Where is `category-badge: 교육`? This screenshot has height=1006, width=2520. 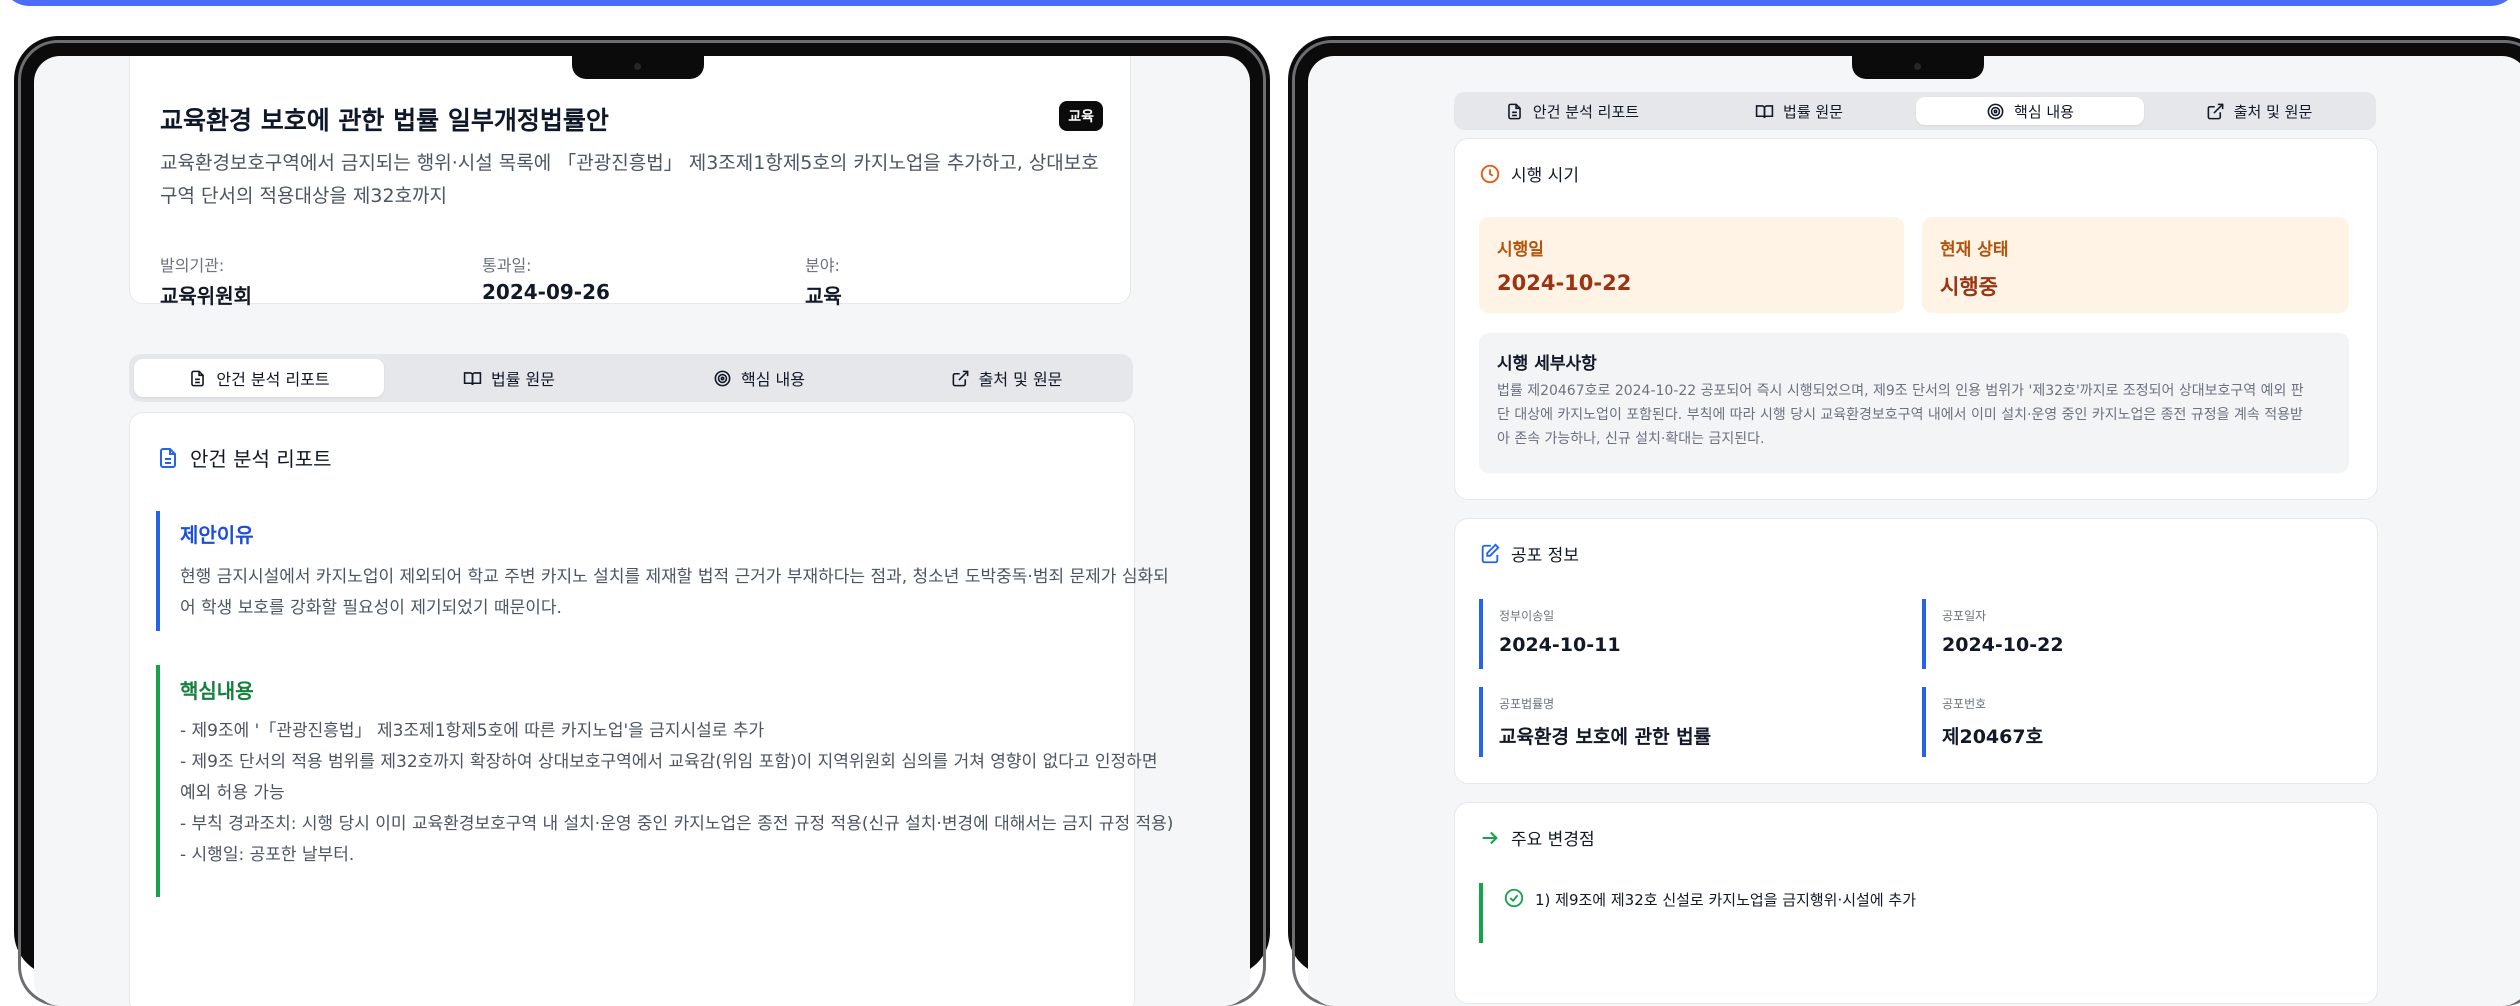
category-badge: 교육 is located at coordinates (1081, 116).